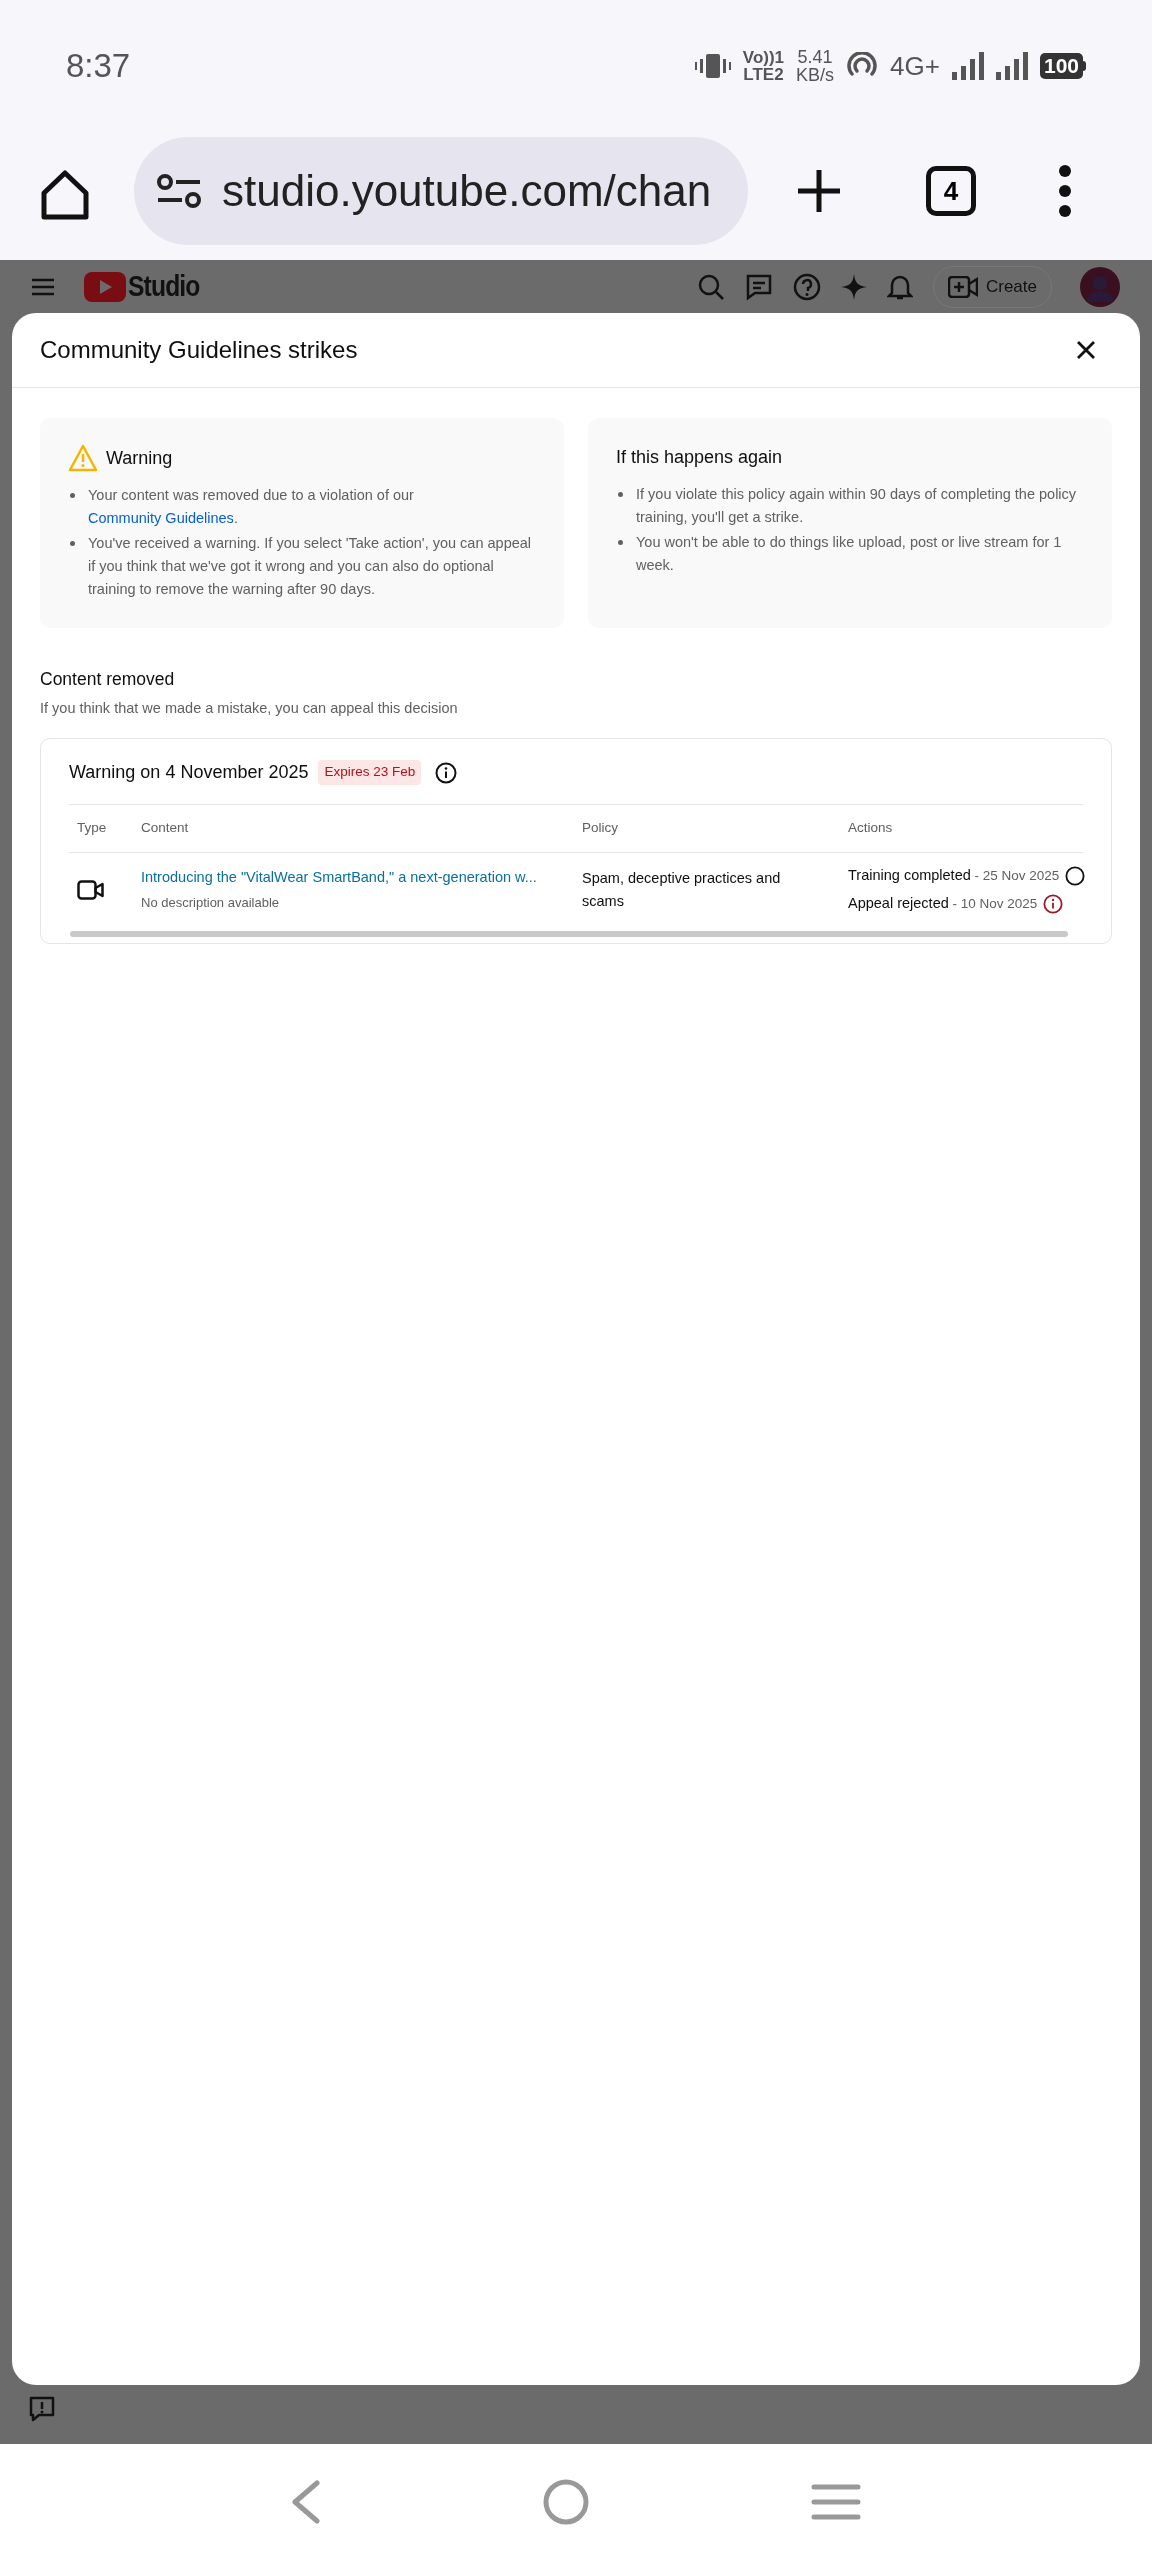  What do you see at coordinates (712, 66) in the screenshot?
I see `vibrate-icon` at bounding box center [712, 66].